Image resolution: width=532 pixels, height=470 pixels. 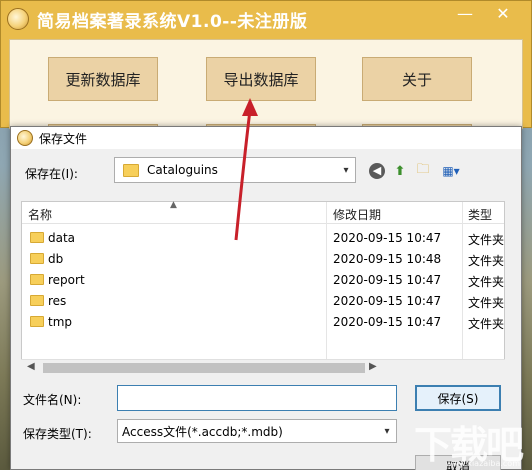 I want to click on scrollbar-thumb, so click(x=204, y=368).